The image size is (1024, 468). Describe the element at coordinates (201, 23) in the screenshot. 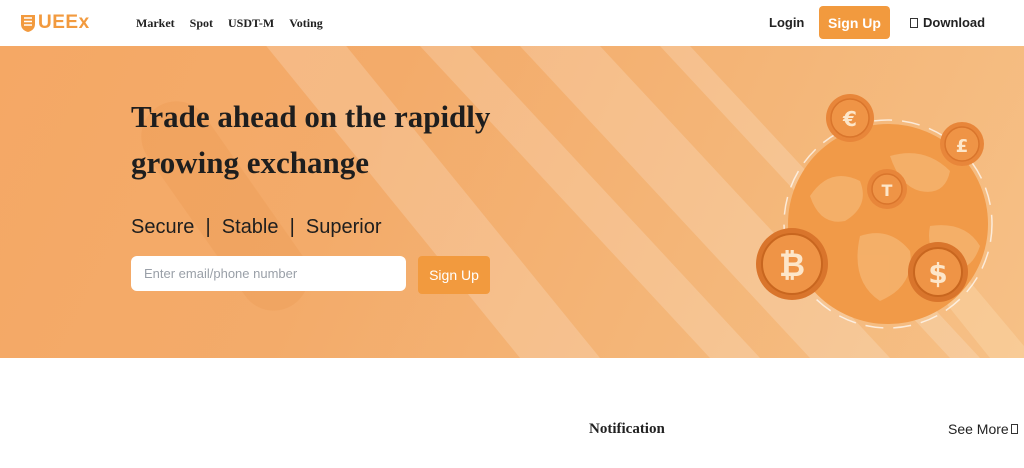

I see `nav-link-spot: Spot` at that location.